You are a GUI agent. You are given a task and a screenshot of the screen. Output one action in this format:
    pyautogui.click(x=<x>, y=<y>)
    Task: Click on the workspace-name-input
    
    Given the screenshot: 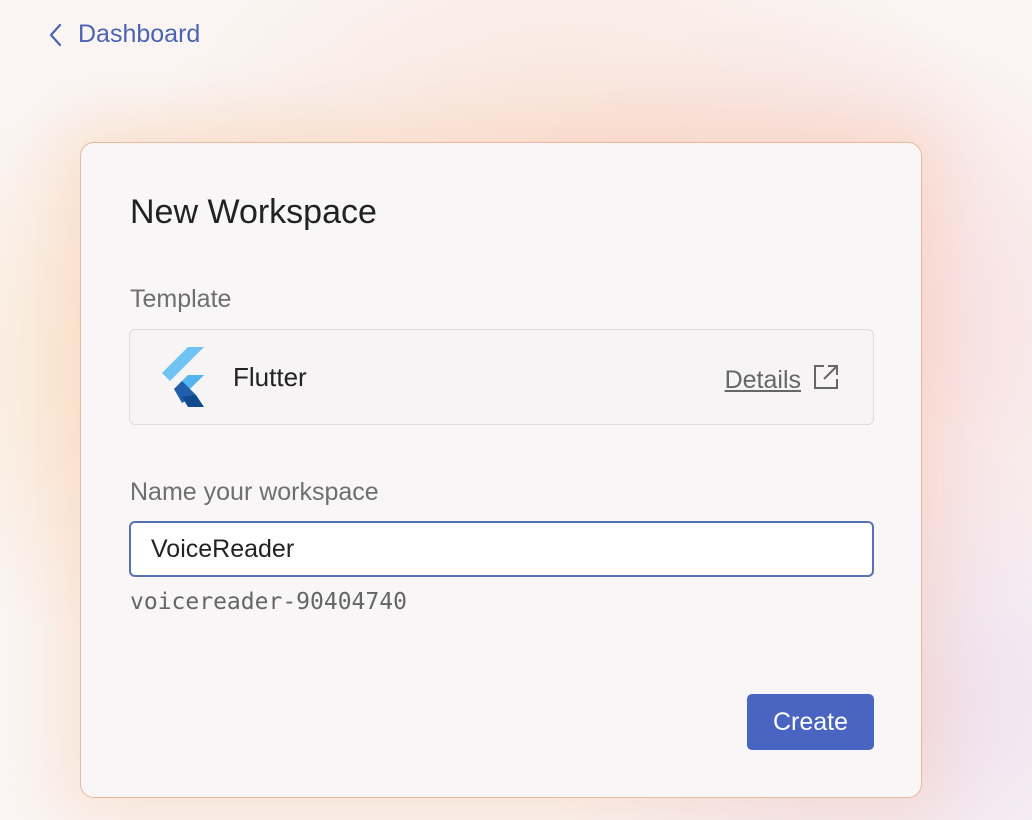 What is the action you would take?
    pyautogui.click(x=501, y=549)
    